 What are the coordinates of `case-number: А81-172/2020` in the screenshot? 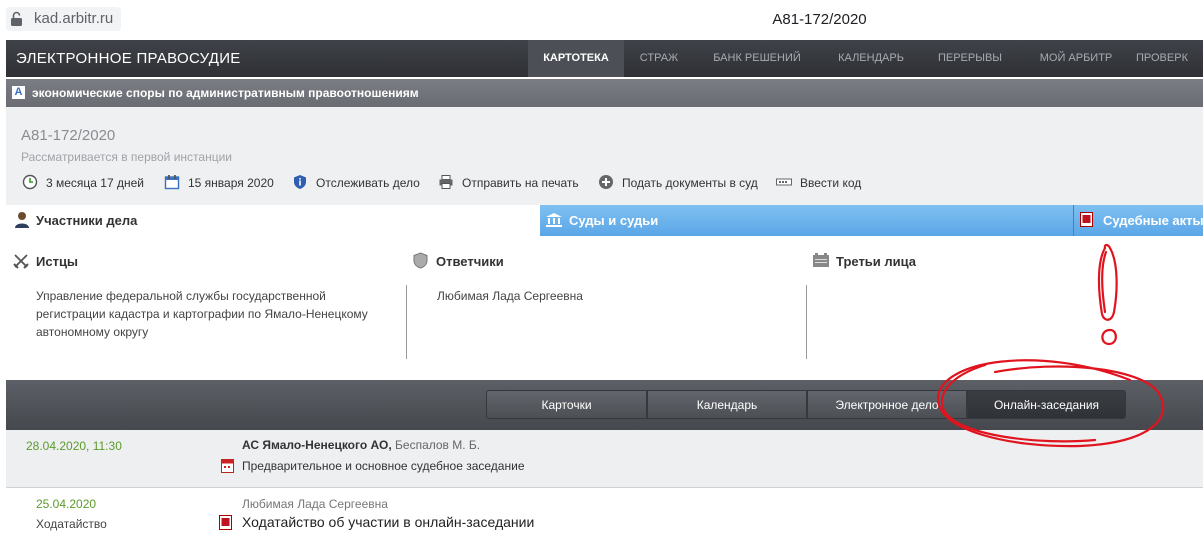 It's located at (68, 135).